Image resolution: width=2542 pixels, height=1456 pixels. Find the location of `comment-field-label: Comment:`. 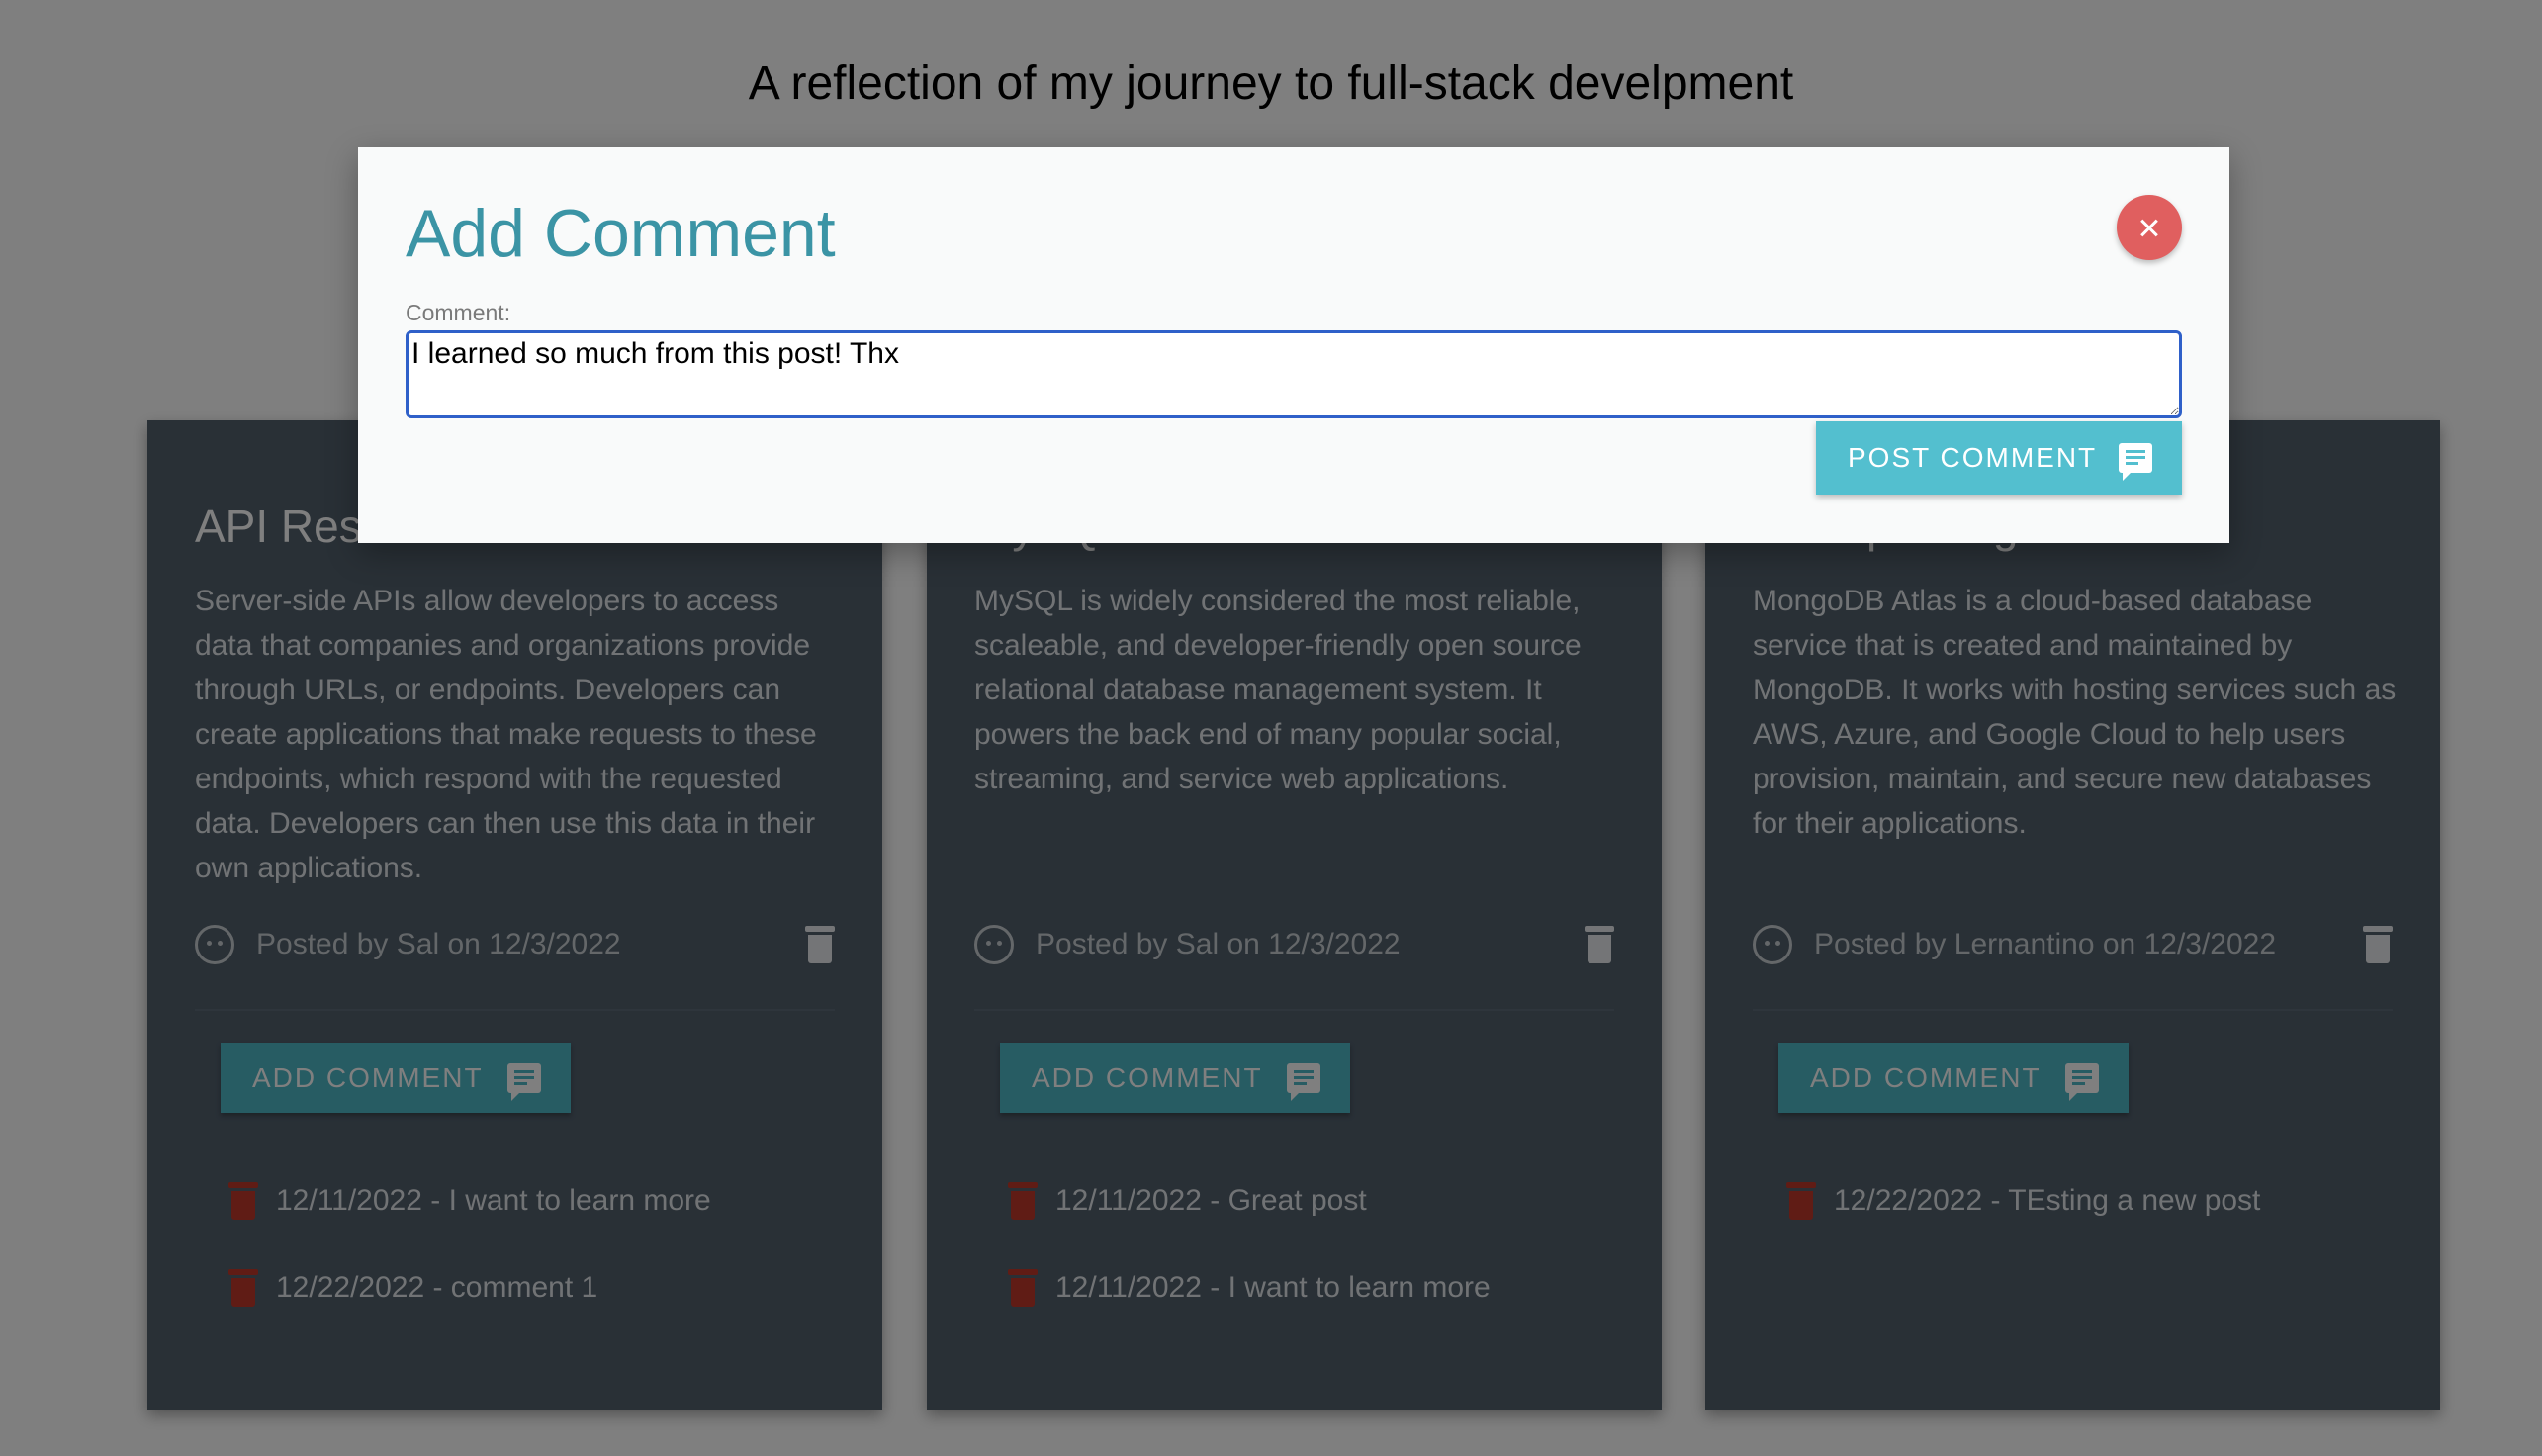

comment-field-label: Comment: is located at coordinates (459, 312).